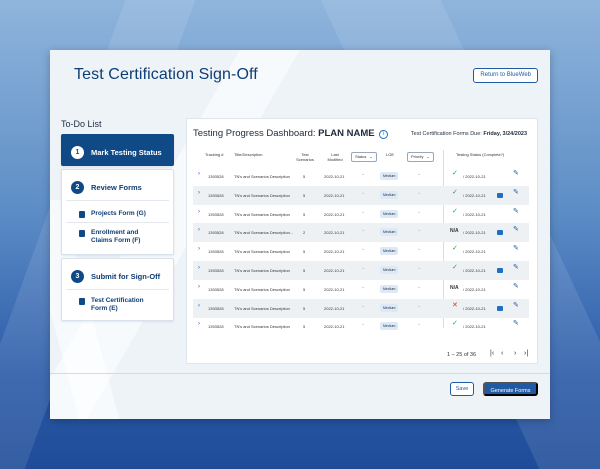  What do you see at coordinates (389, 288) in the screenshot?
I see `loe-badge: Medium` at bounding box center [389, 288].